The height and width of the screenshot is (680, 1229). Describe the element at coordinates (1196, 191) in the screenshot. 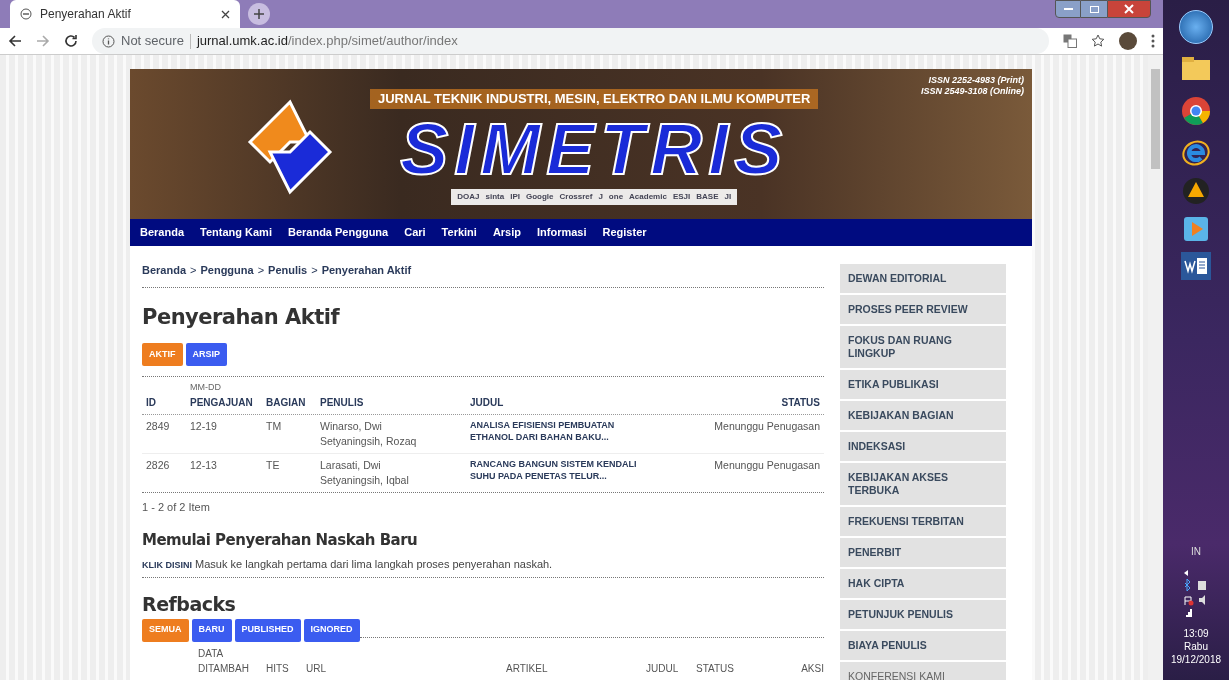

I see `media-player-icon` at that location.